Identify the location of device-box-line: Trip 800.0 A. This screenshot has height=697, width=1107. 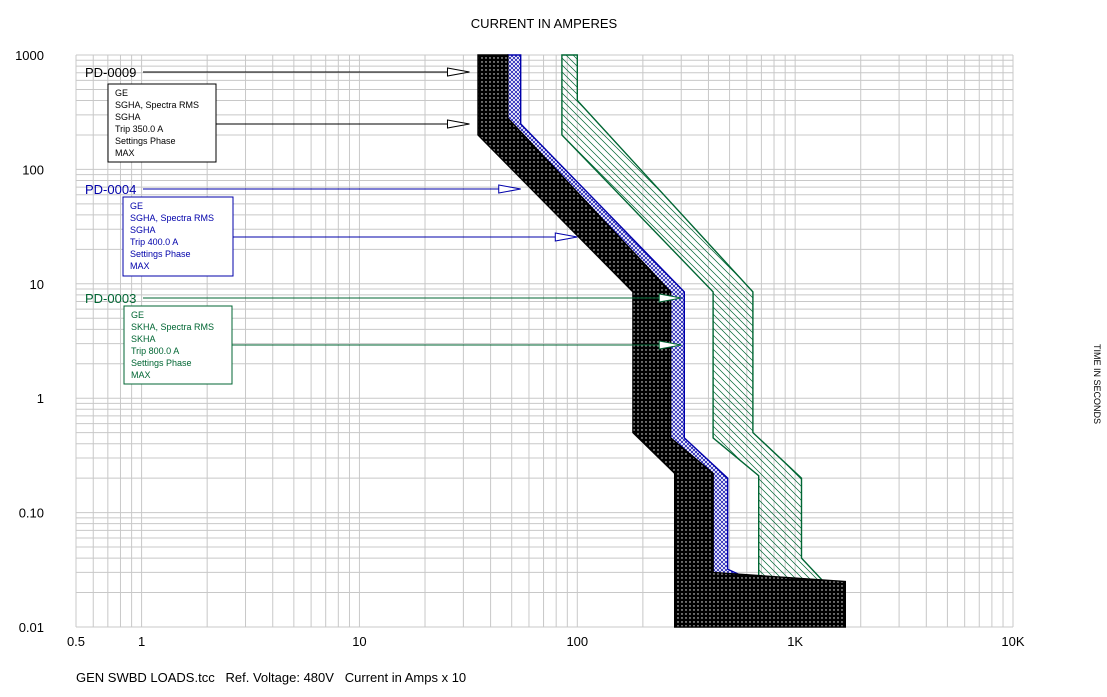
(155, 351).